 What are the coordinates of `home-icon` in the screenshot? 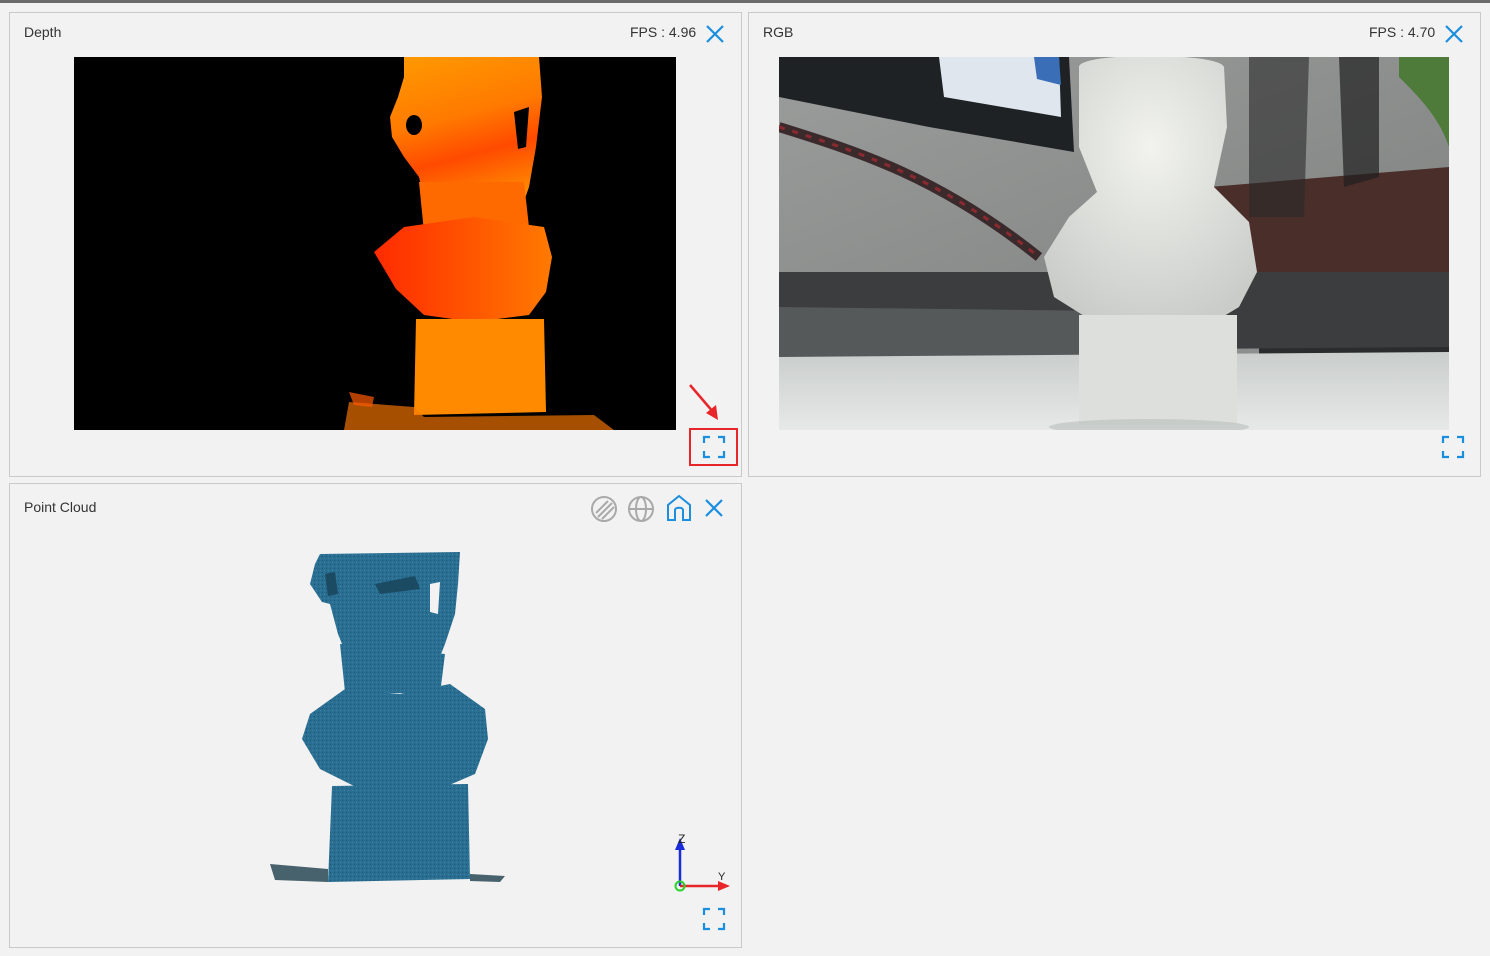 It's located at (679, 508).